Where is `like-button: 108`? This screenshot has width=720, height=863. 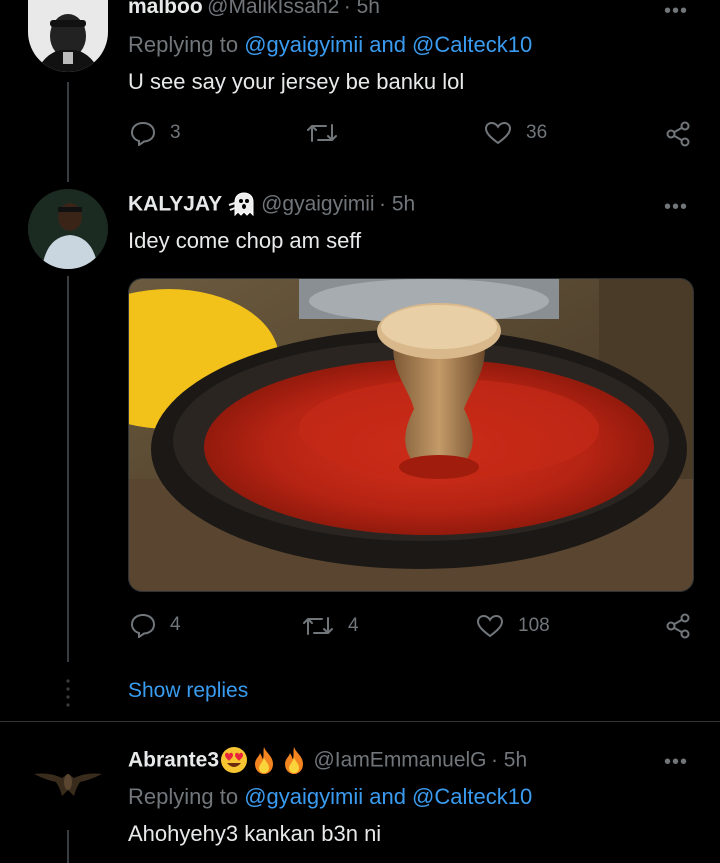
like-button: 108 is located at coordinates (513, 626).